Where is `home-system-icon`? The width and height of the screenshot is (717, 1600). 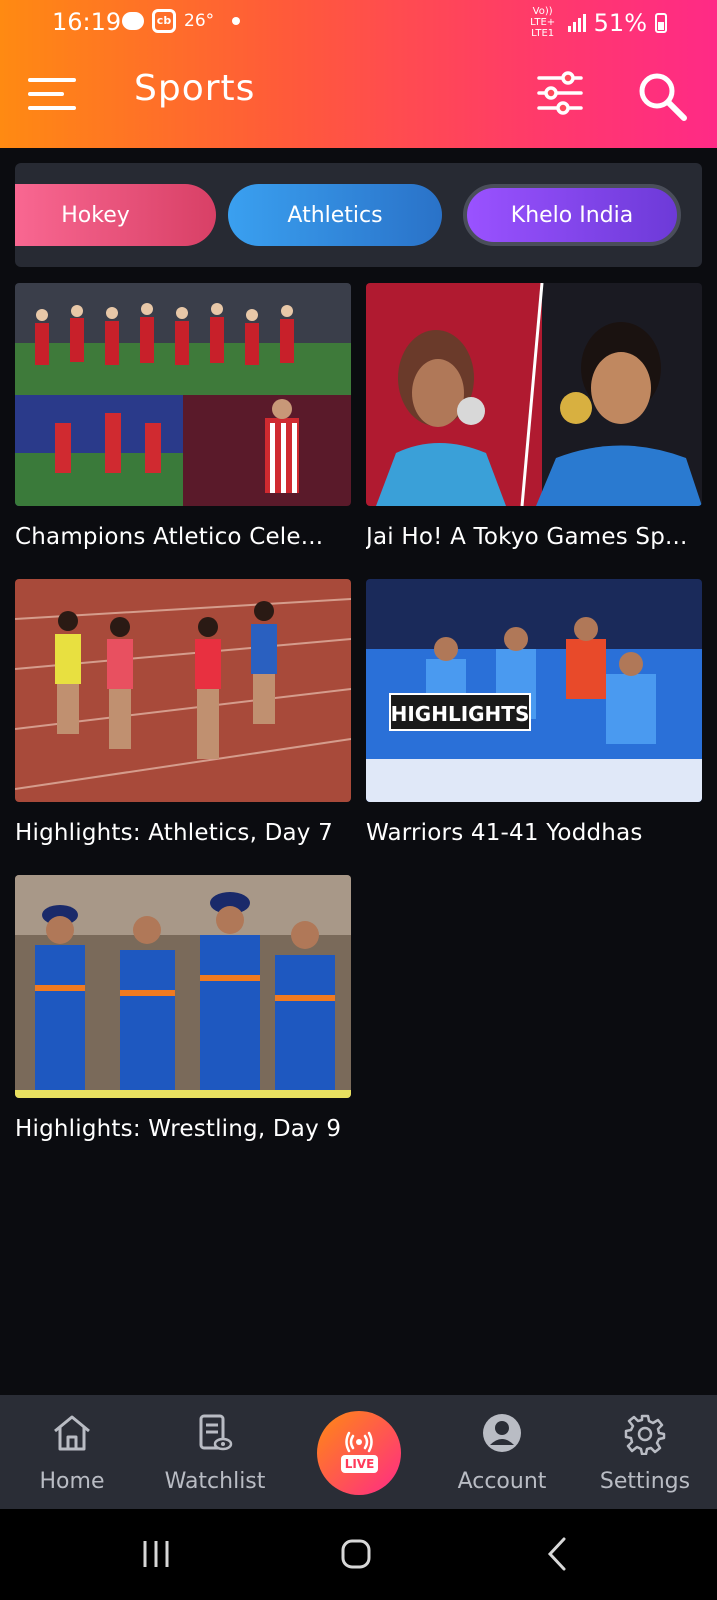
home-system-icon is located at coordinates (356, 1554).